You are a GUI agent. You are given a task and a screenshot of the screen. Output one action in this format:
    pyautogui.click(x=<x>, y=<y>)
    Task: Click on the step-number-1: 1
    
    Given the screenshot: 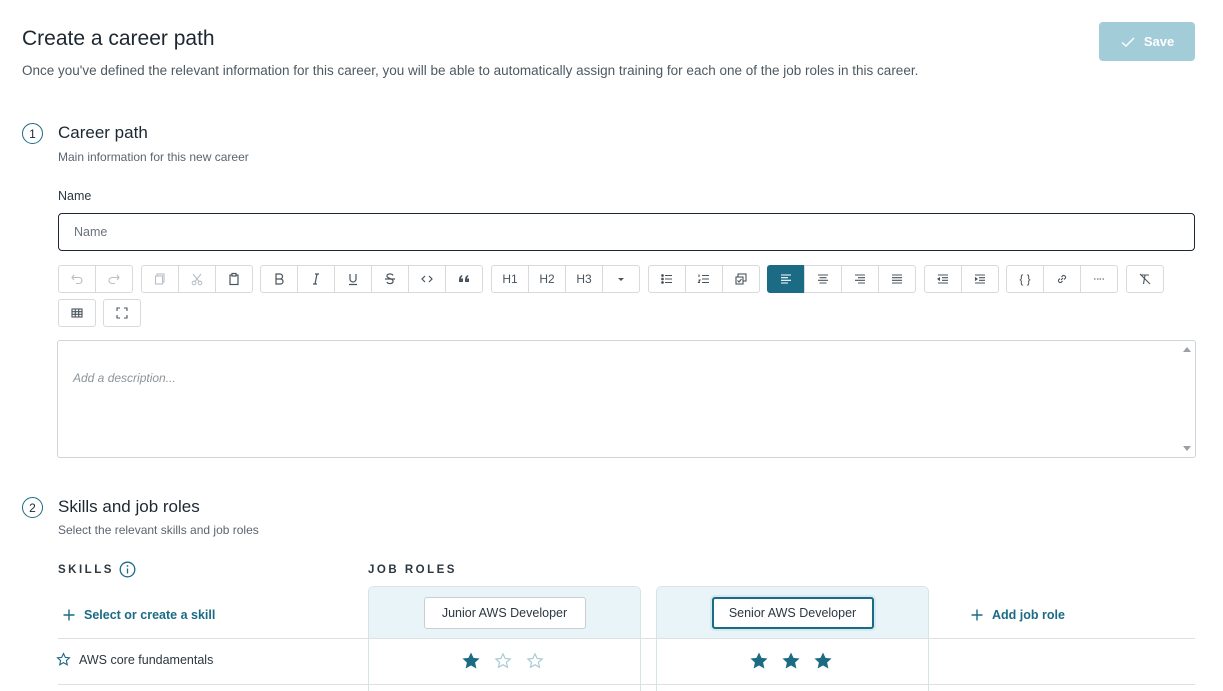 What is the action you would take?
    pyautogui.click(x=32, y=133)
    